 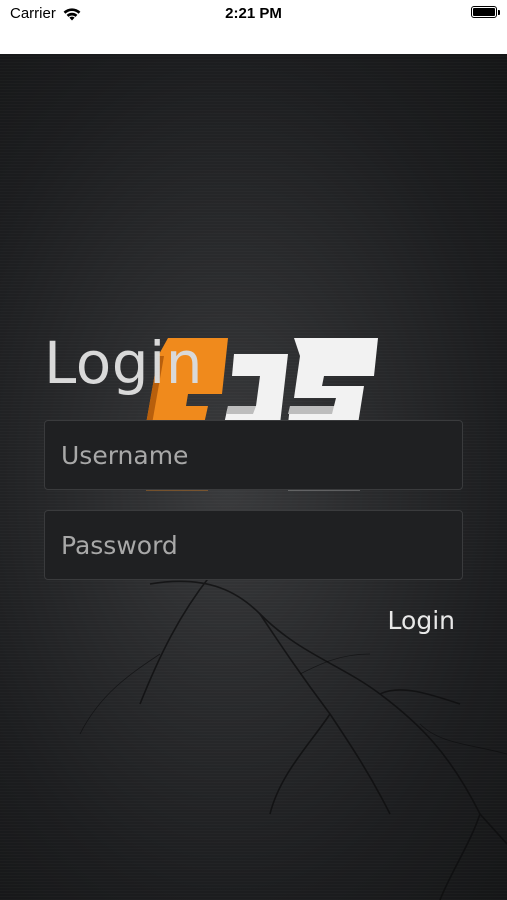 I want to click on password-field, so click(x=253, y=545).